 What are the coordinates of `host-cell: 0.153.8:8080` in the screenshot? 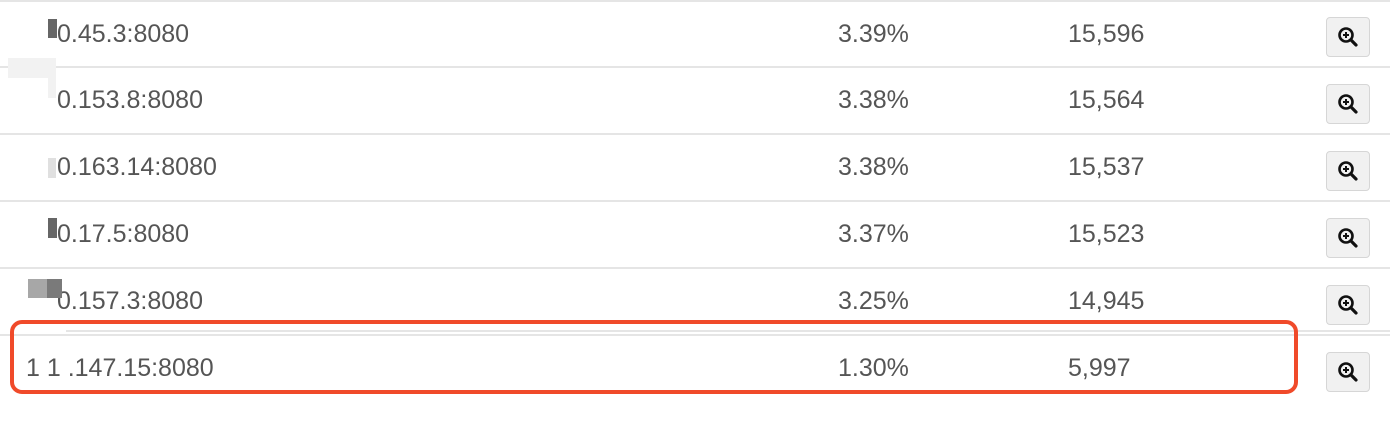 It's located at (130, 100).